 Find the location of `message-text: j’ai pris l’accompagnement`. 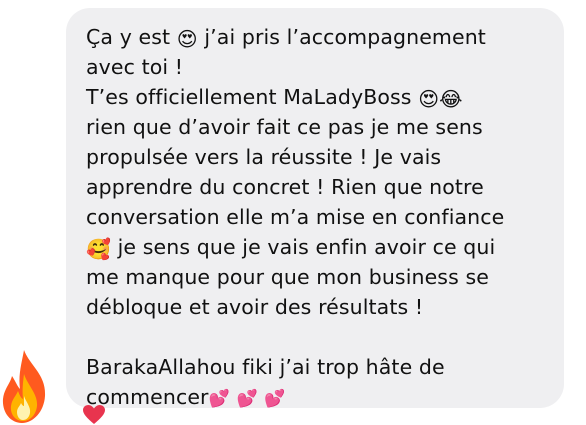

message-text: j’ai pris l’accompagnement is located at coordinates (341, 37).